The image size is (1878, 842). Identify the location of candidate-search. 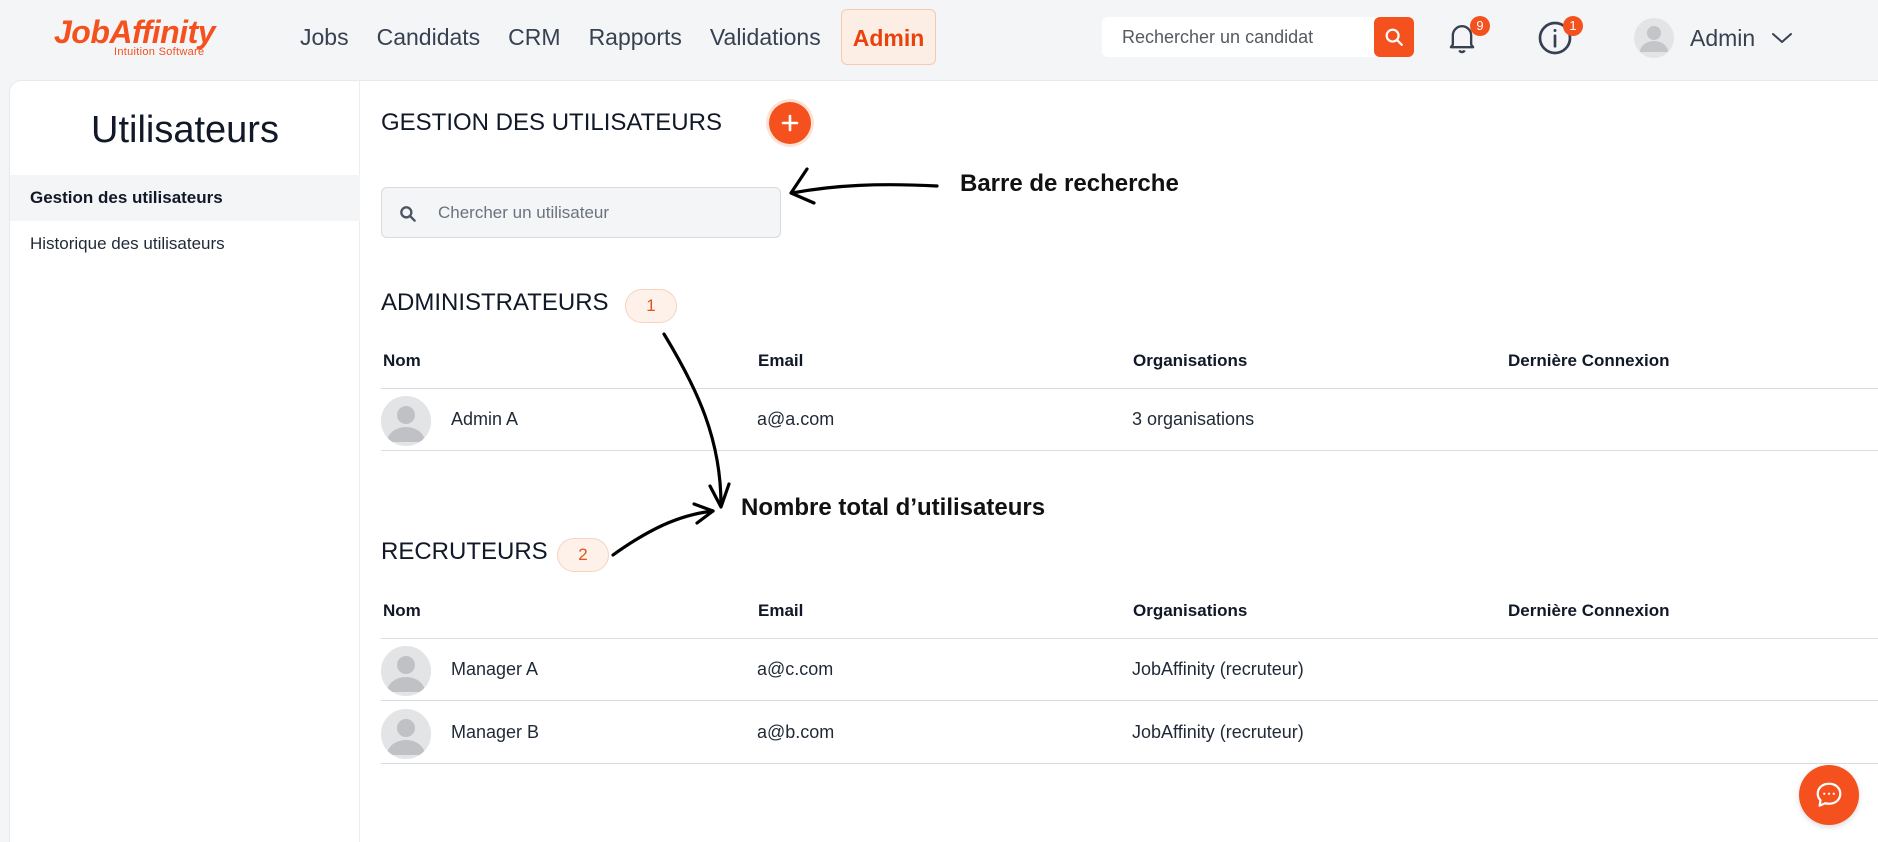
(1258, 37).